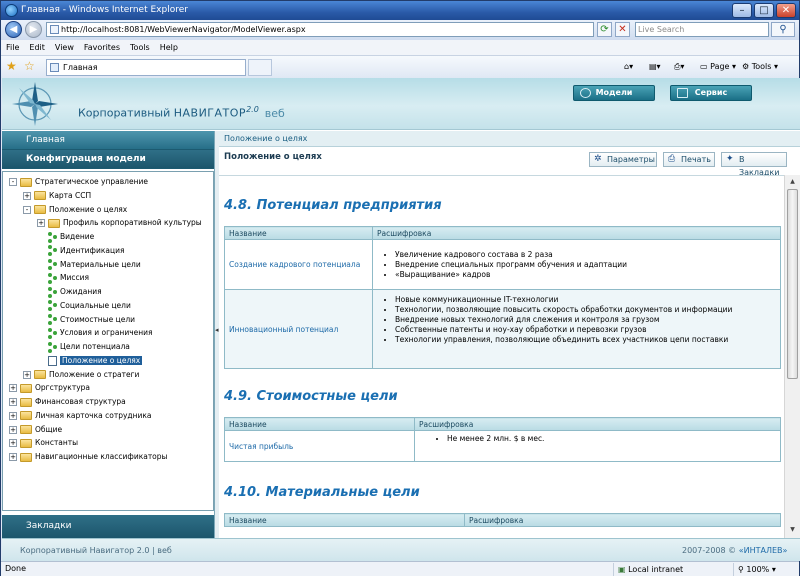 The width and height of the screenshot is (800, 577). I want to click on home-icon: ⌂▾, so click(628, 67).